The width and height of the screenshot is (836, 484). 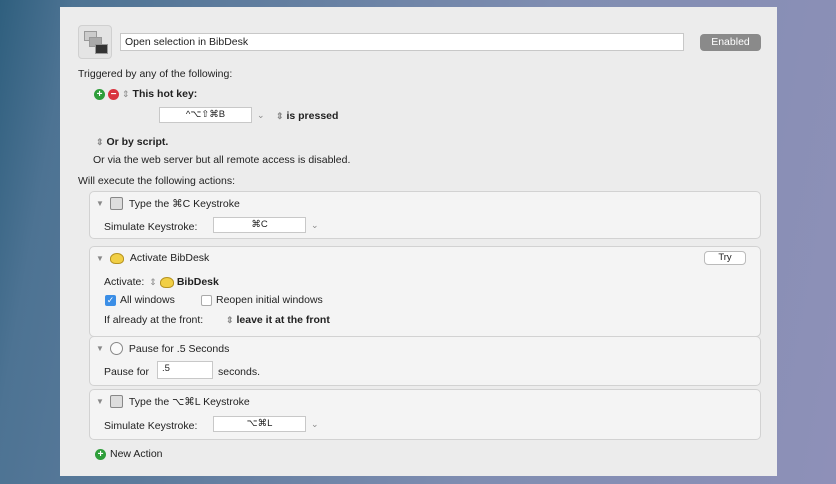 I want to click on action-title: Activate BibDesk, so click(x=169, y=258).